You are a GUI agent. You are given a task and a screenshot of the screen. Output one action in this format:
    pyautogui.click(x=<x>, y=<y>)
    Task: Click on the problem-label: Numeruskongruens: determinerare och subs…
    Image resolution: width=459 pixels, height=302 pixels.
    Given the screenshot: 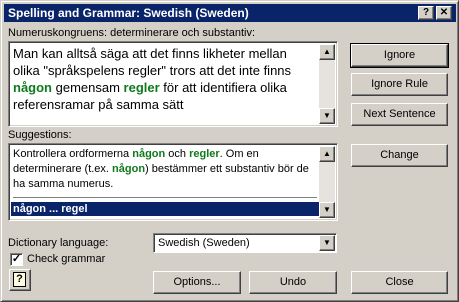 What is the action you would take?
    pyautogui.click(x=132, y=33)
    